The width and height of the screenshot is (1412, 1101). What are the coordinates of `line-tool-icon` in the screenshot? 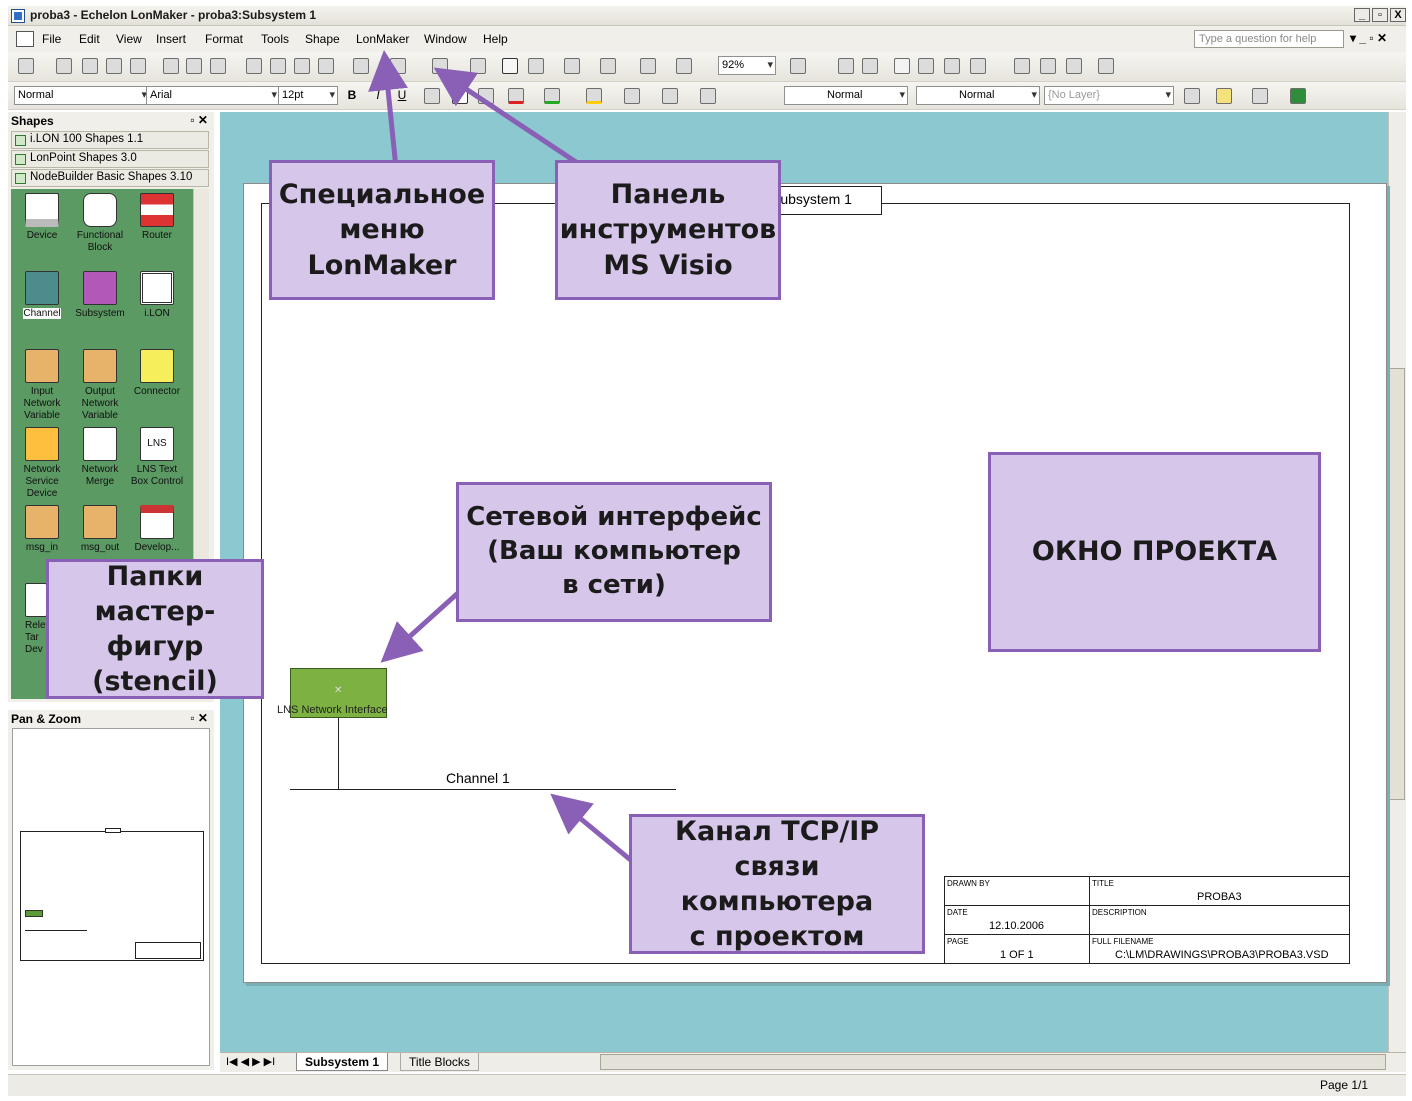 It's located at (648, 66).